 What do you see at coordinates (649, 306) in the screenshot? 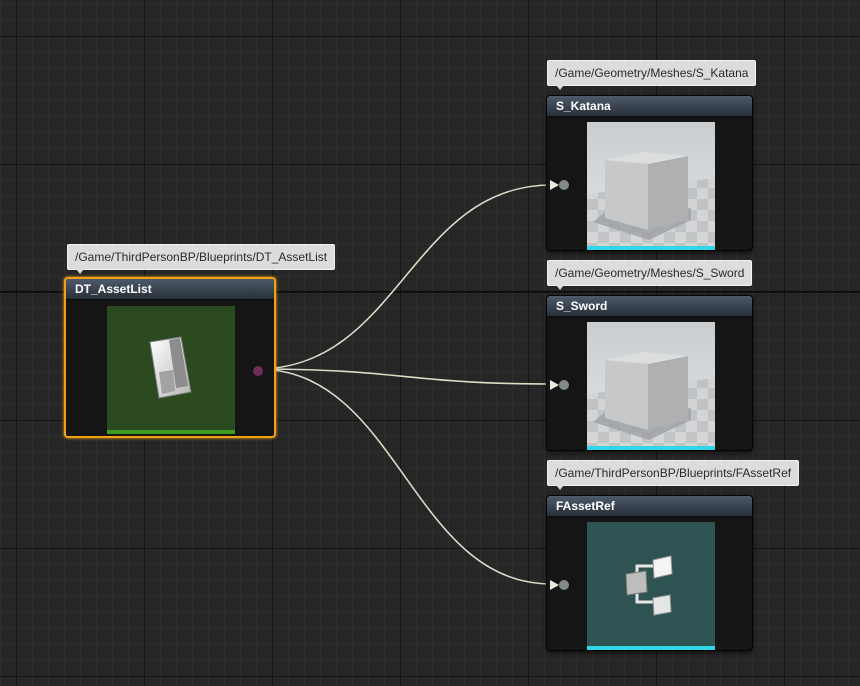
I see `node-title: S_Sword` at bounding box center [649, 306].